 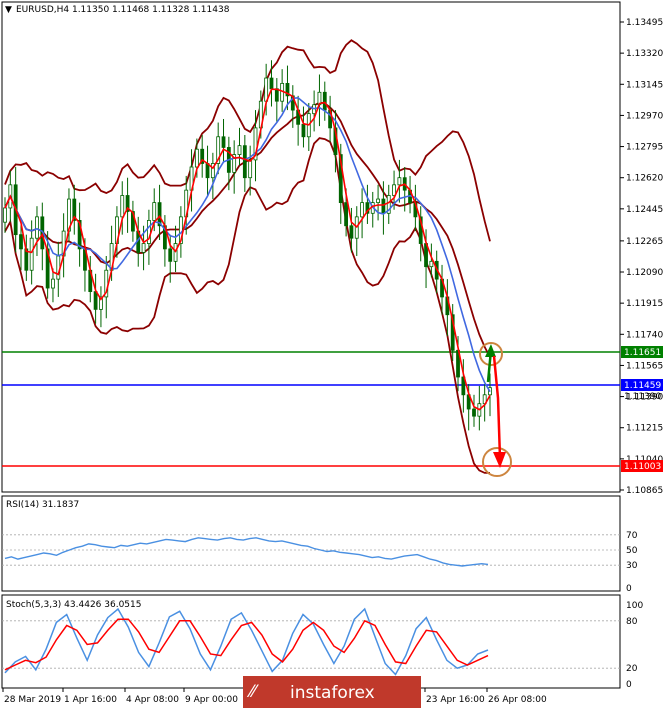 What do you see at coordinates (644, 179) in the screenshot?
I see `price-tick-label: 1.12620` at bounding box center [644, 179].